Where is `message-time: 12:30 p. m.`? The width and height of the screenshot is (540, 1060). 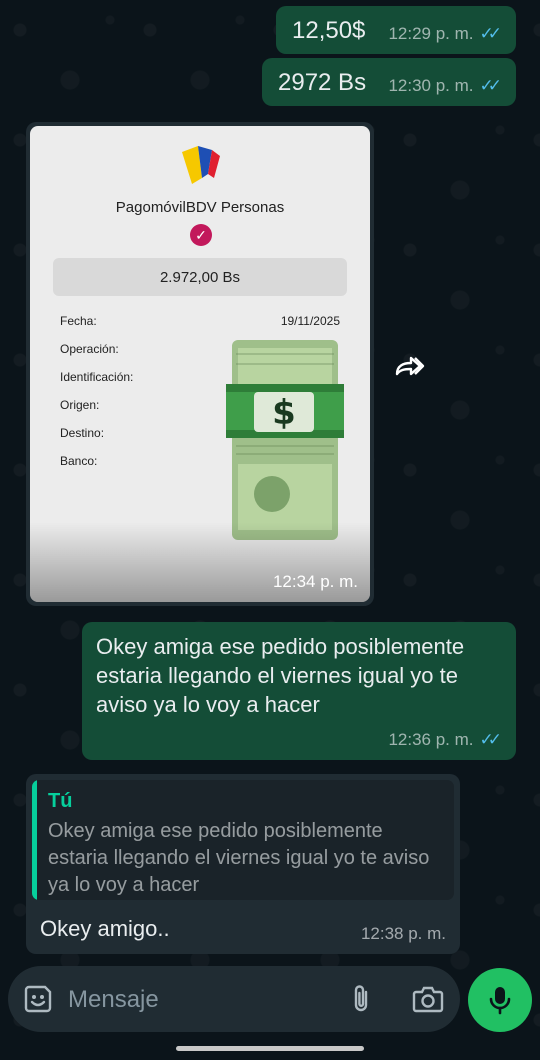 message-time: 12:30 p. m. is located at coordinates (431, 85).